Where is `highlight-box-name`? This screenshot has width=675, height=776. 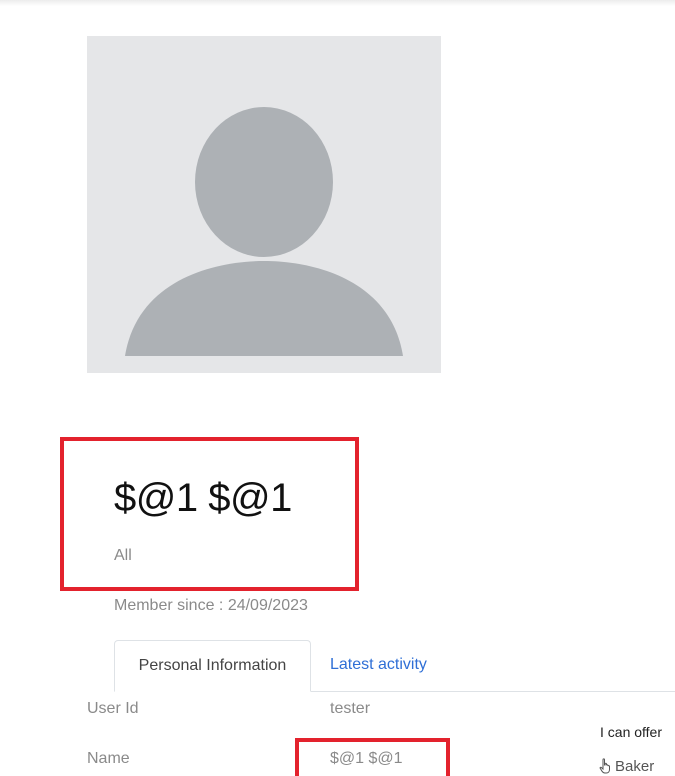 highlight-box-name is located at coordinates (372, 757).